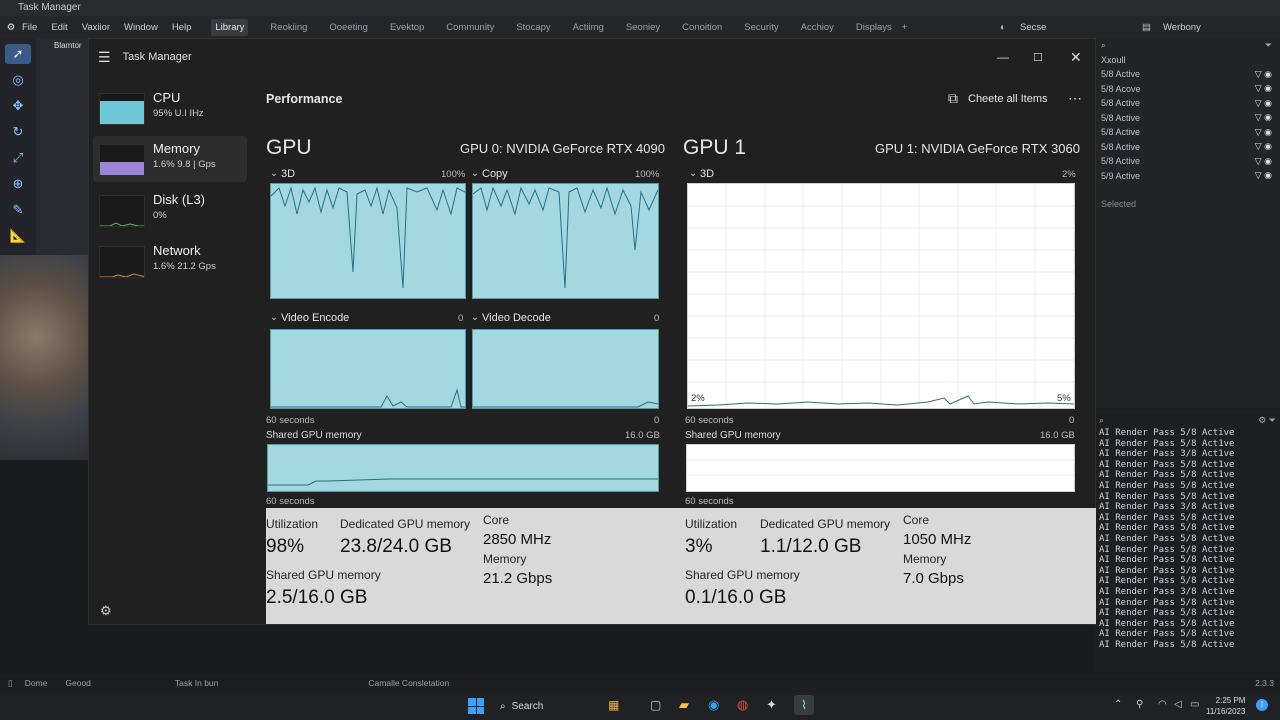 This screenshot has width=1280, height=720. Describe the element at coordinates (18, 184) in the screenshot. I see `transform-tool-icon: ⊕` at that location.